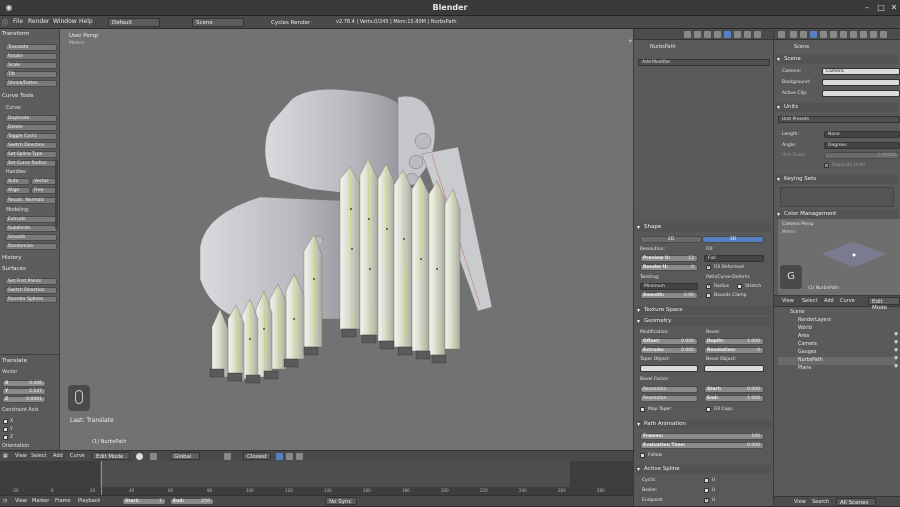 The image size is (900, 507). Describe the element at coordinates (31, 228) in the screenshot. I see `subdivide-button: Subdivide` at that location.